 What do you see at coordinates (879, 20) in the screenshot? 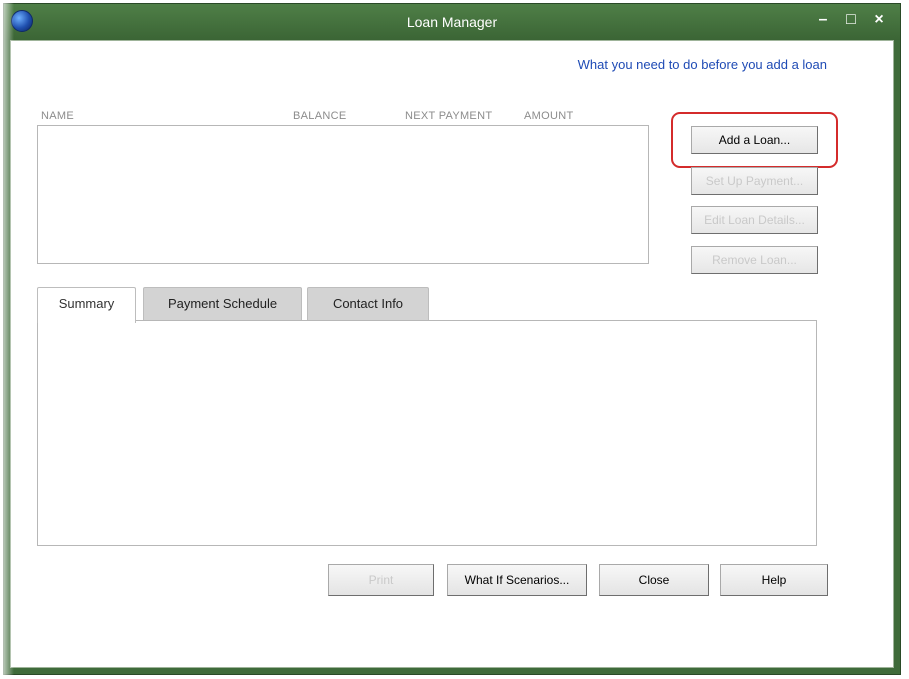
I see `close-window-button: ×` at bounding box center [879, 20].